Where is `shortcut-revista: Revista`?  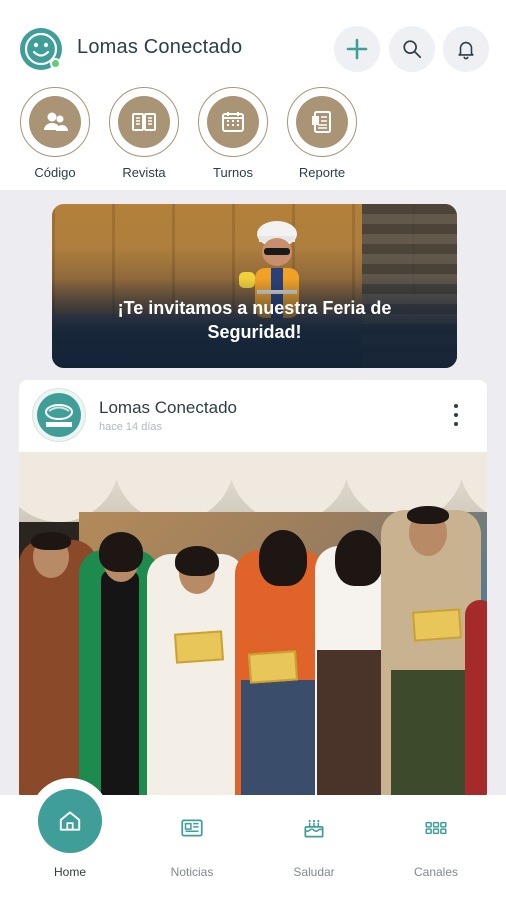
shortcut-revista: Revista is located at coordinates (144, 133).